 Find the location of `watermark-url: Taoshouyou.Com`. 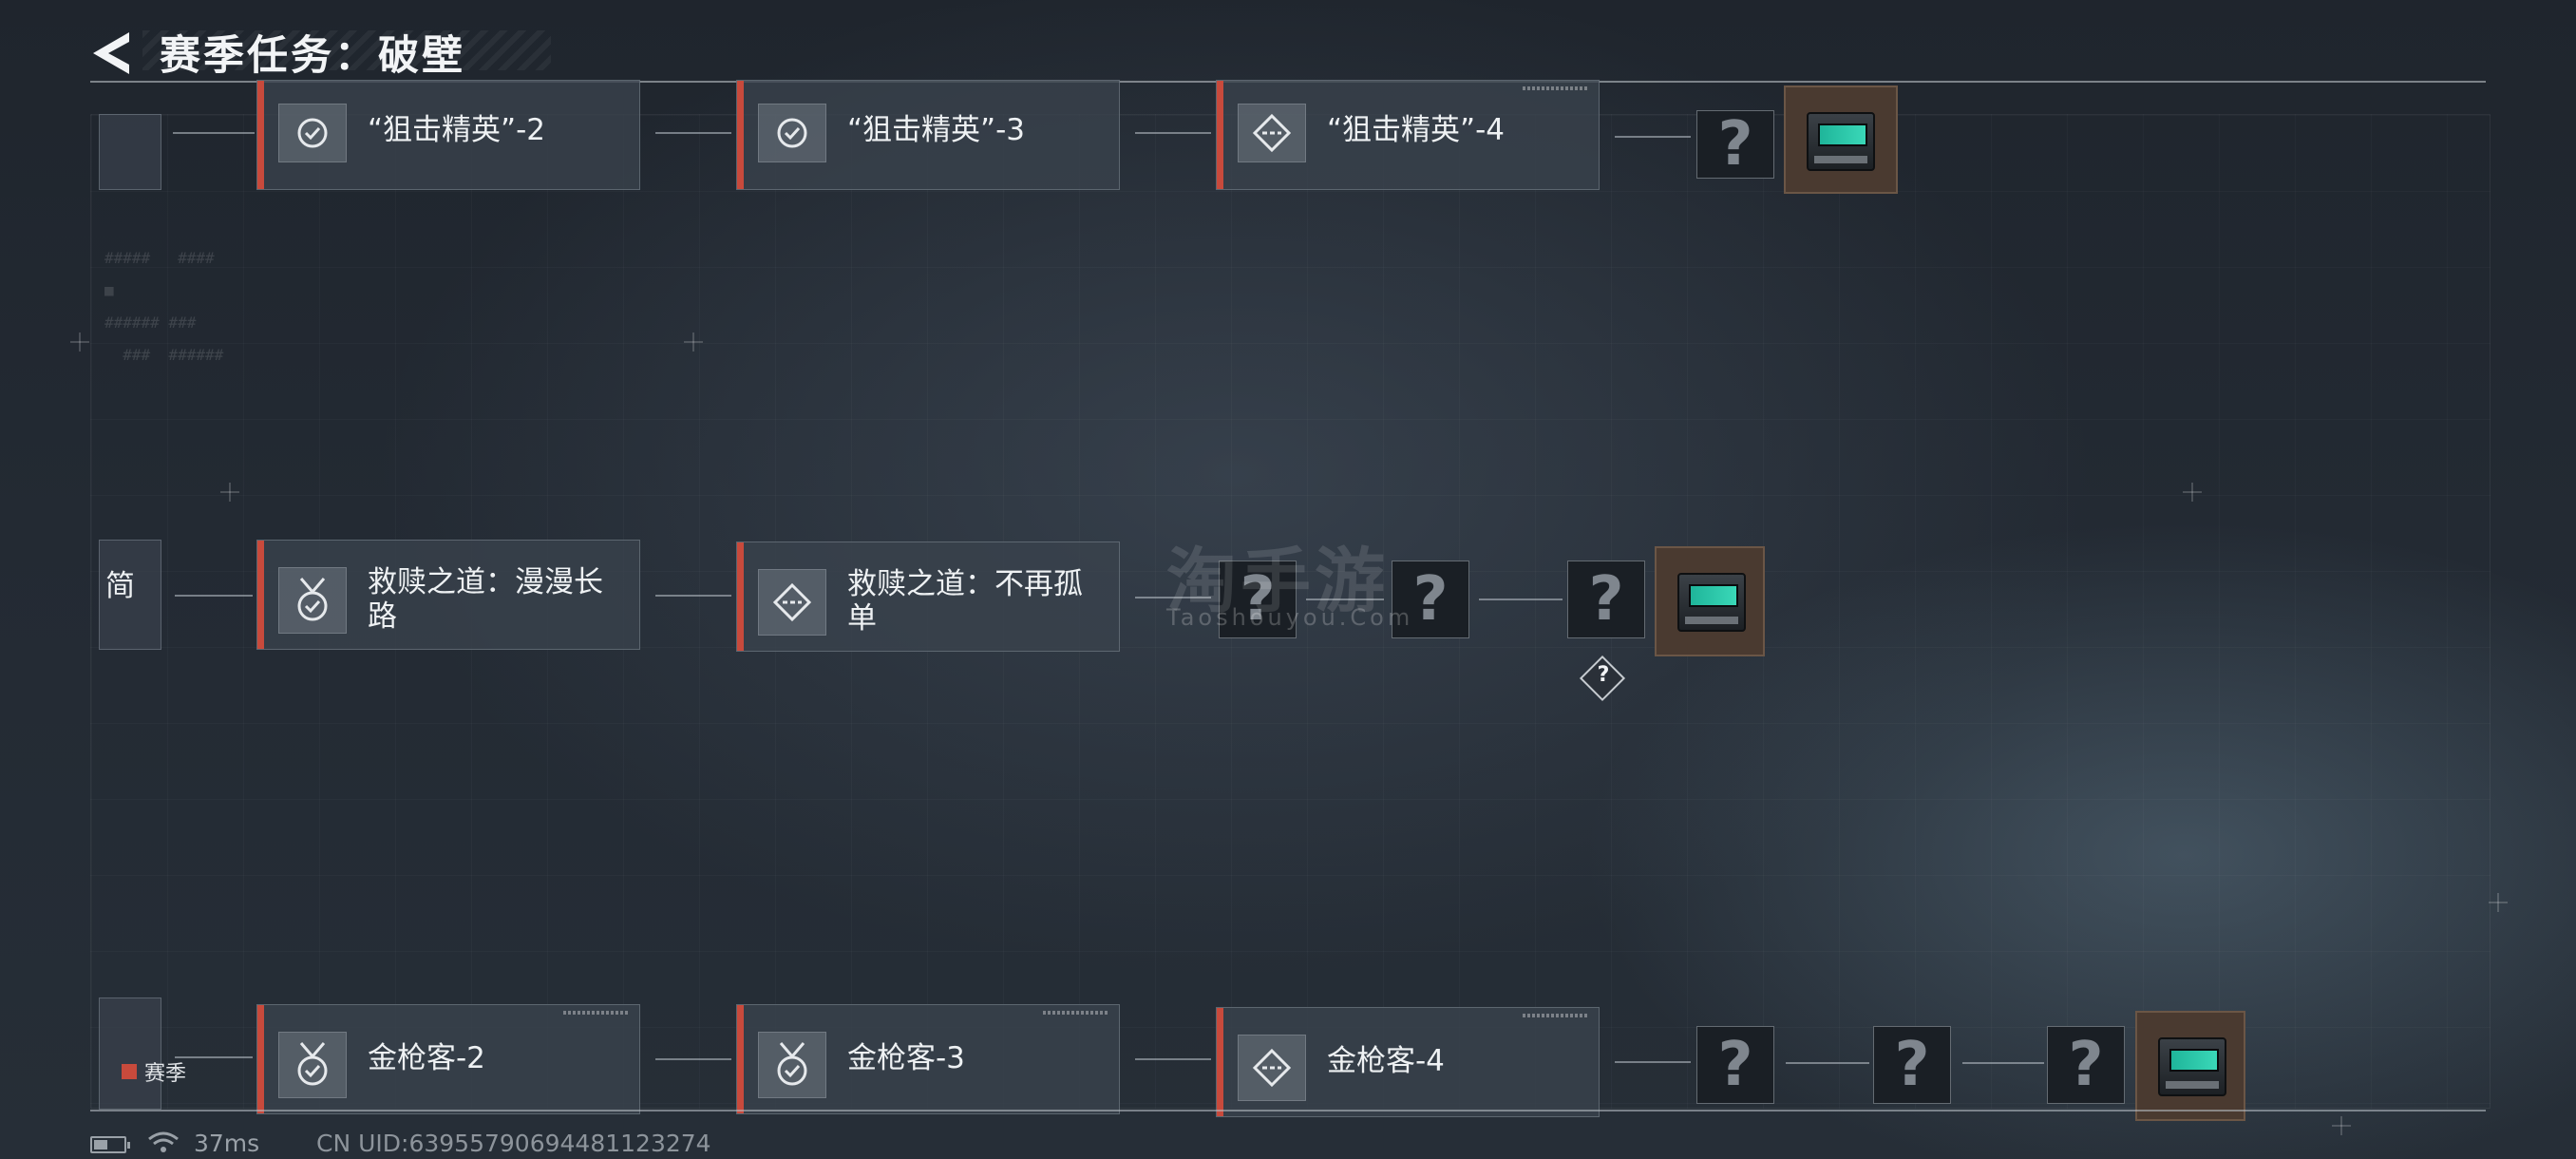

watermark-url: Taoshouyou.Com is located at coordinates (1290, 617).